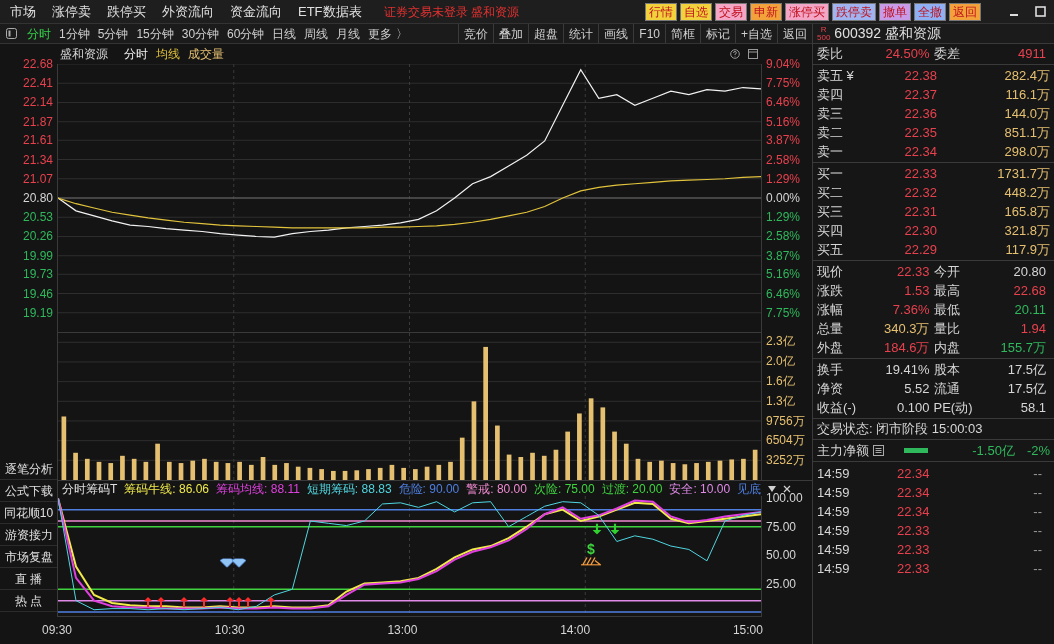  Describe the element at coordinates (246, 33) in the screenshot. I see `period-tab: 60分钟` at that location.